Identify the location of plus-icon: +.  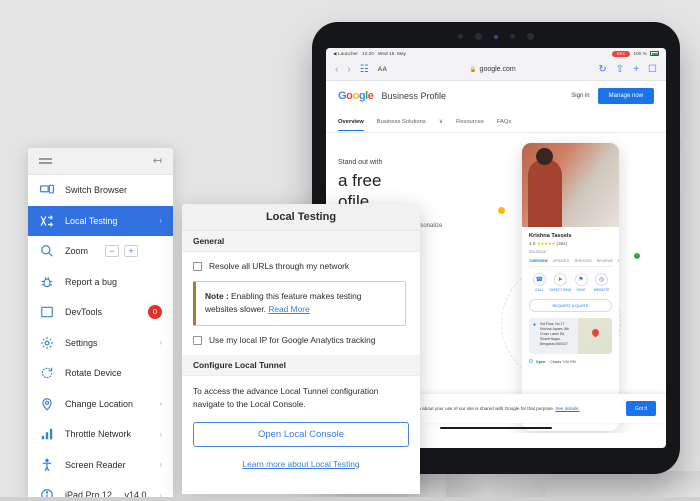
(636, 69).